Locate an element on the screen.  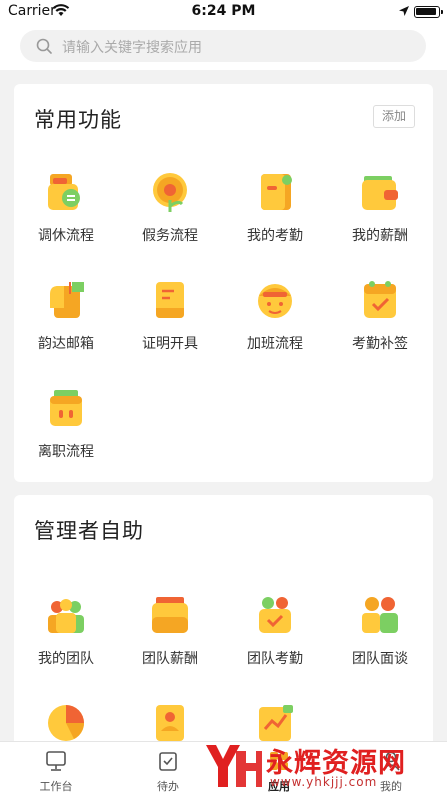
app-item-my-team: 我的团队 is located at coordinates (66, 633).